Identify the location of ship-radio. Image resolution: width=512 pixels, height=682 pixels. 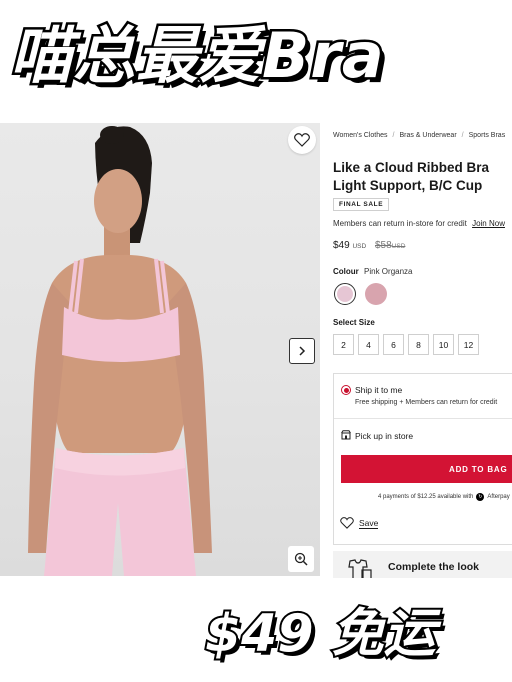
(346, 390).